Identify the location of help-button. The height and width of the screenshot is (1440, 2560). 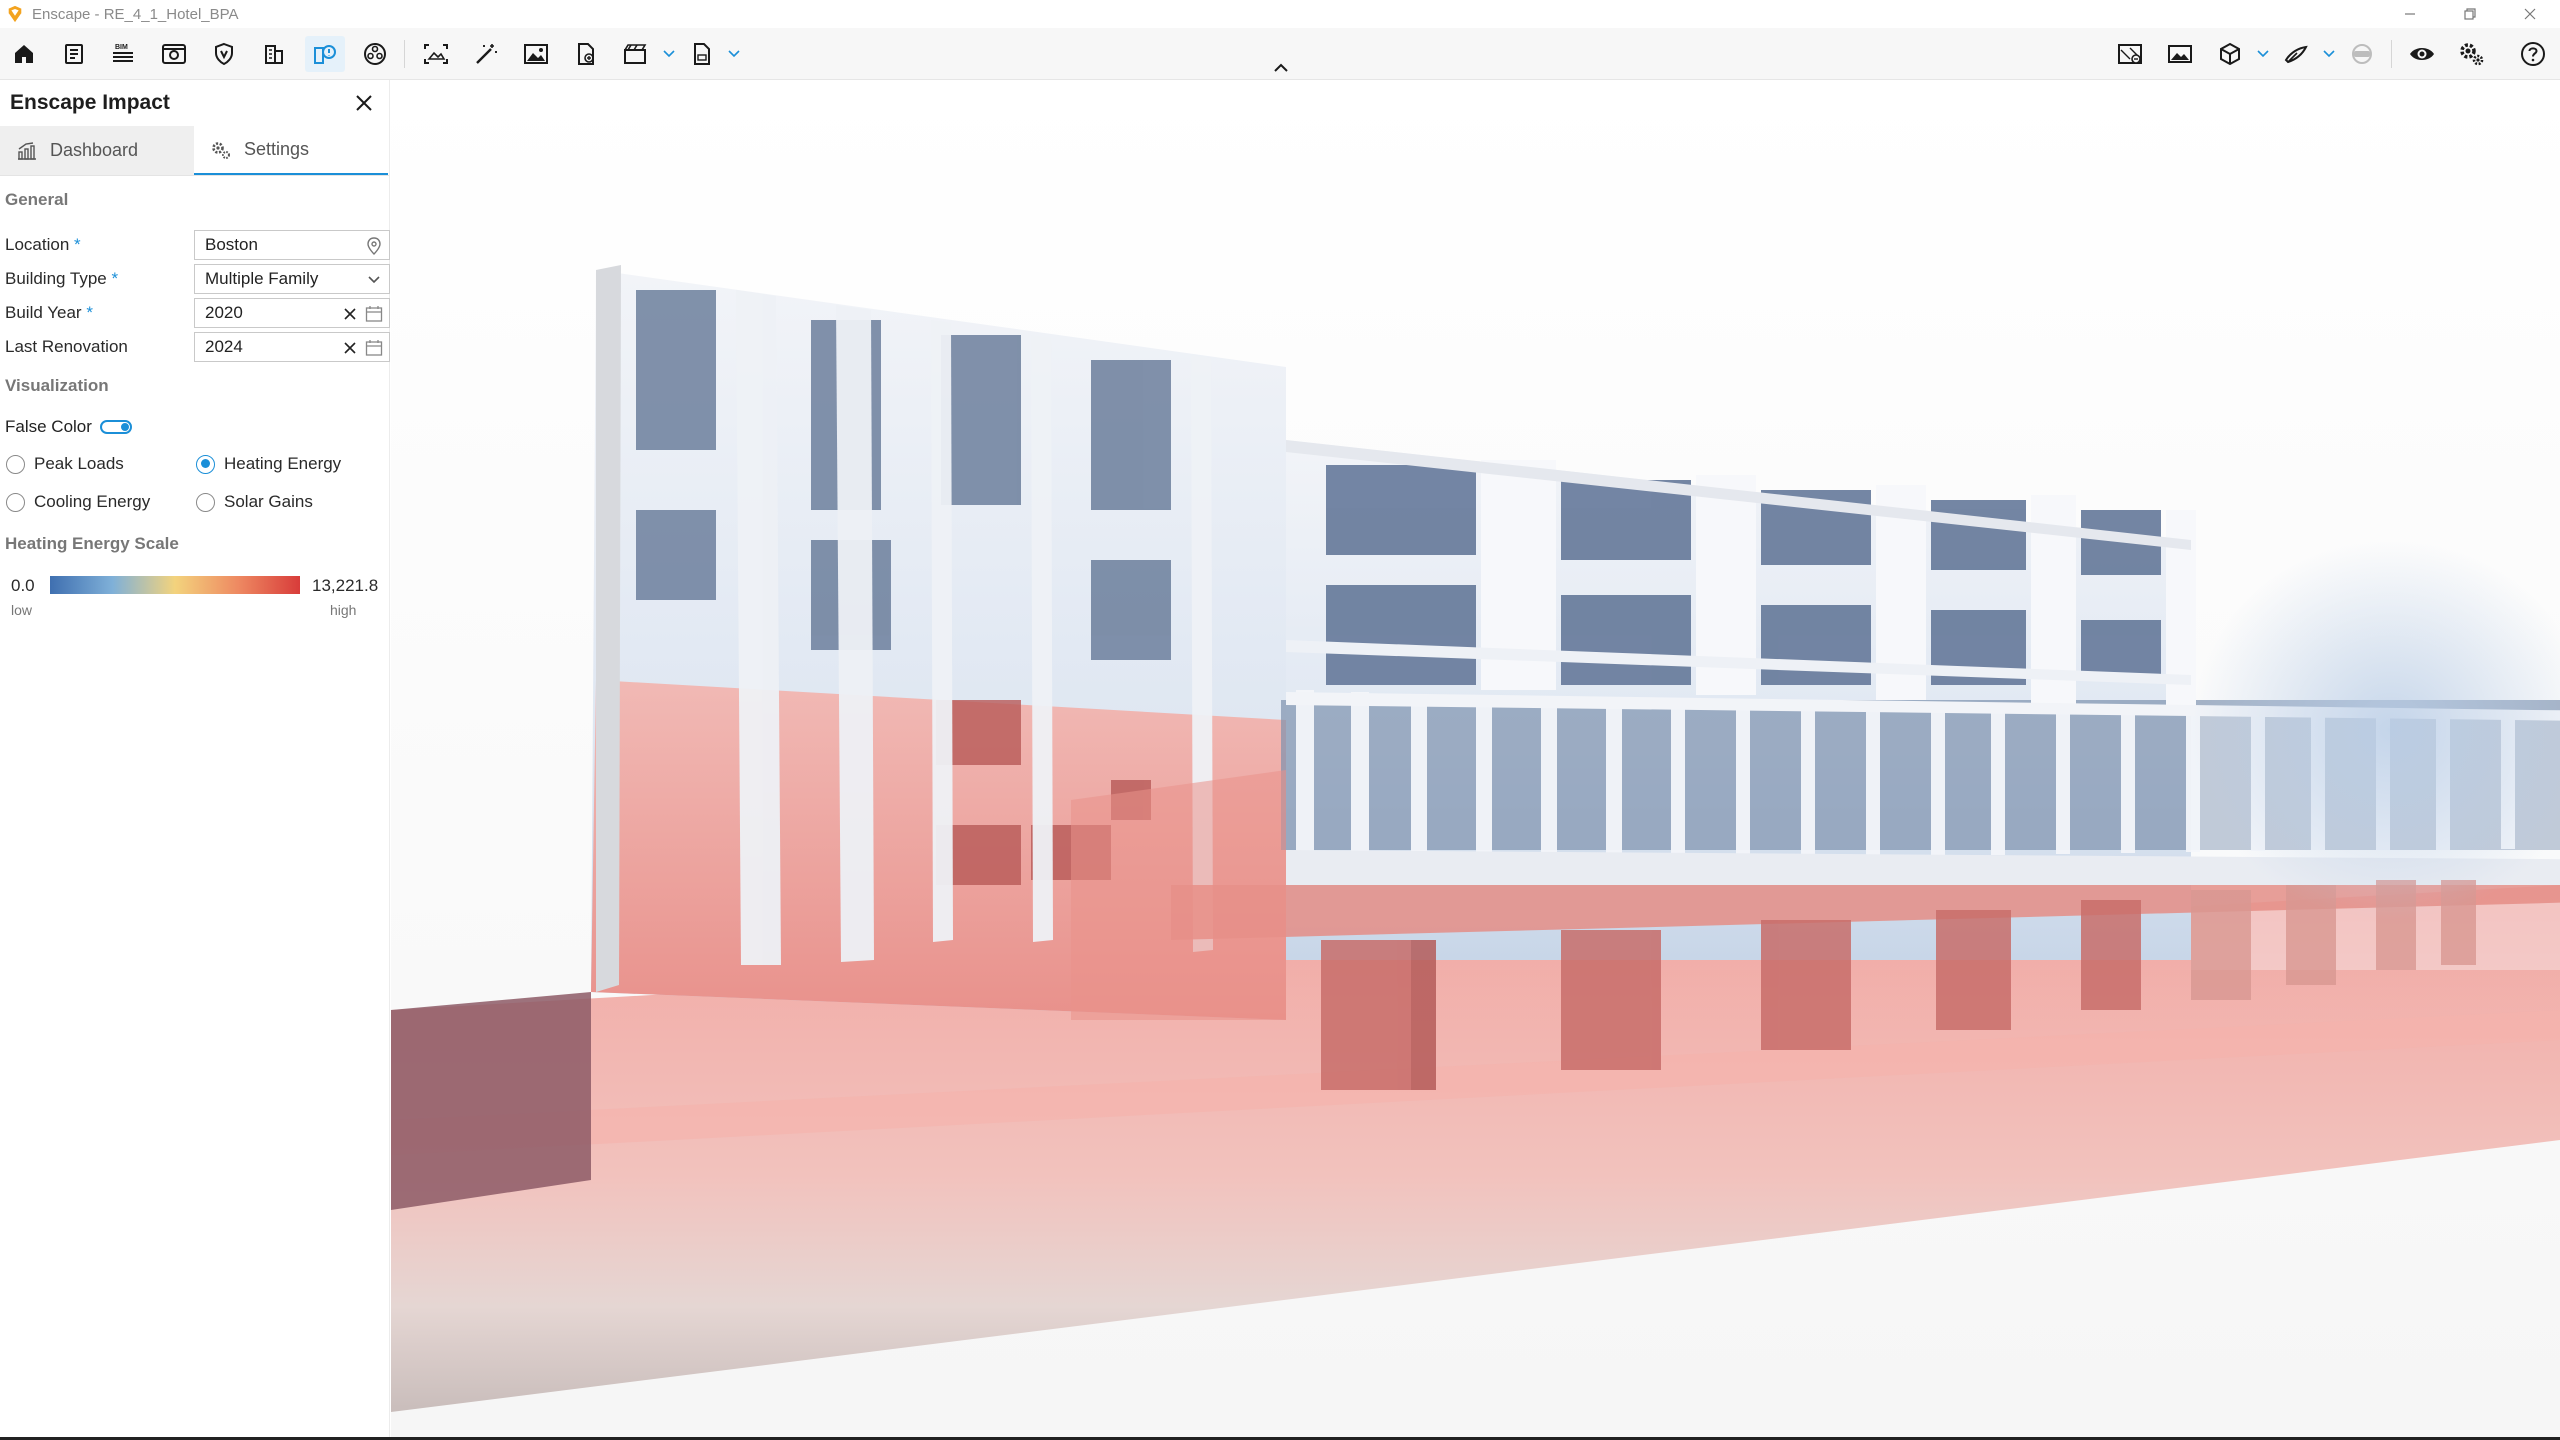
(2533, 54).